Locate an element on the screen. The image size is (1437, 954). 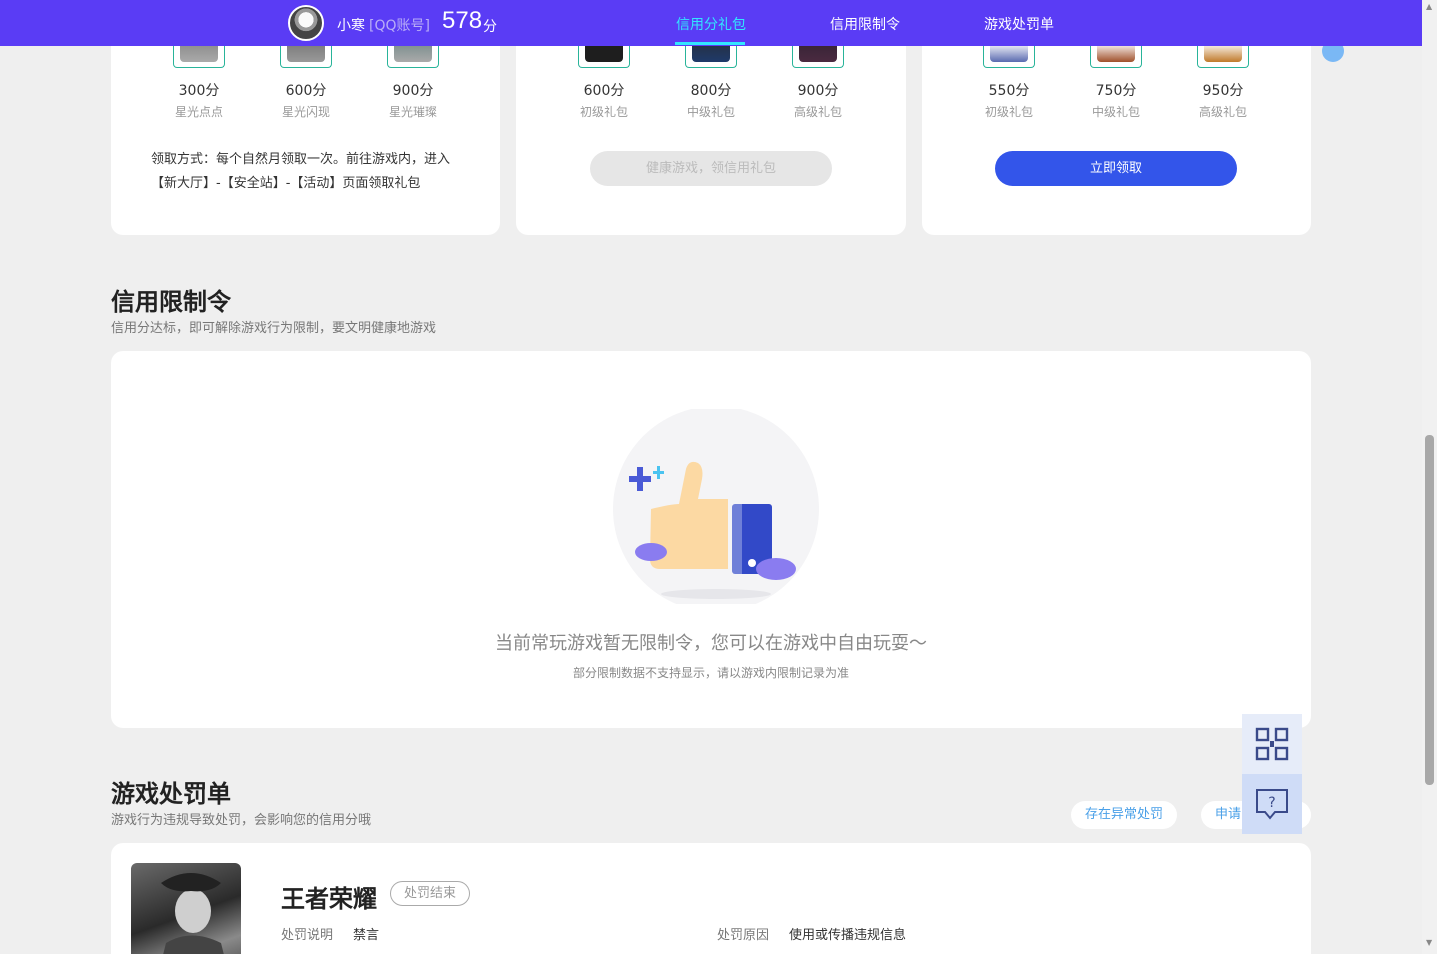
scroll-down-icon: ▼ is located at coordinates (1429, 942).